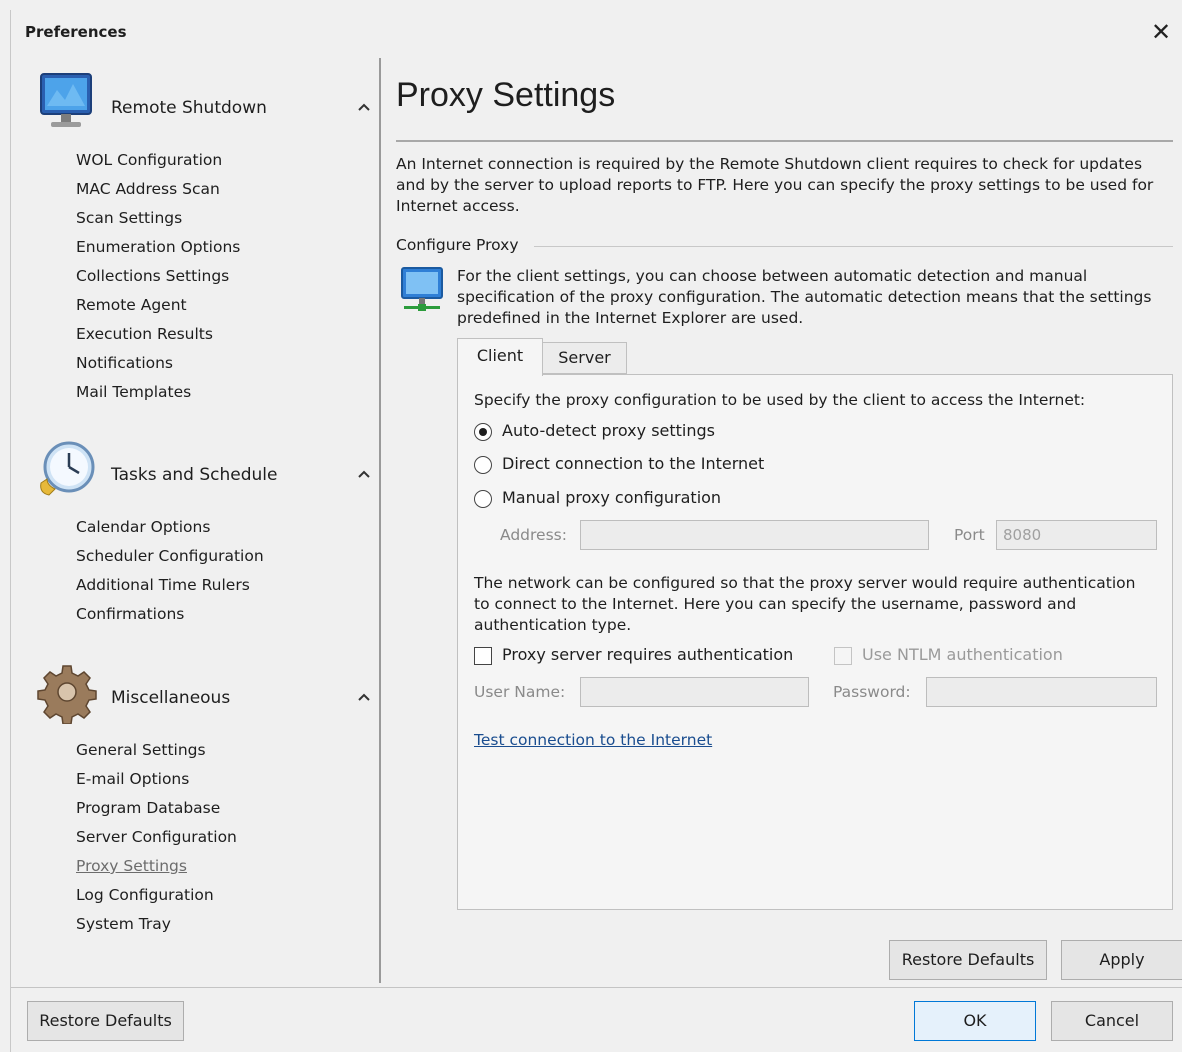 Image resolution: width=1182 pixels, height=1052 pixels. Describe the element at coordinates (457, 245) in the screenshot. I see `section-title: Configure Proxy` at that location.